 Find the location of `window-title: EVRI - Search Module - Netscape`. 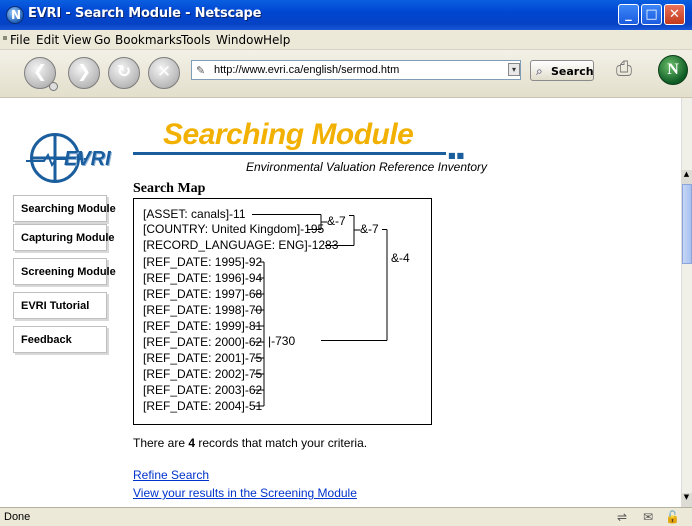

window-title: EVRI - Search Module - Netscape is located at coordinates (145, 13).